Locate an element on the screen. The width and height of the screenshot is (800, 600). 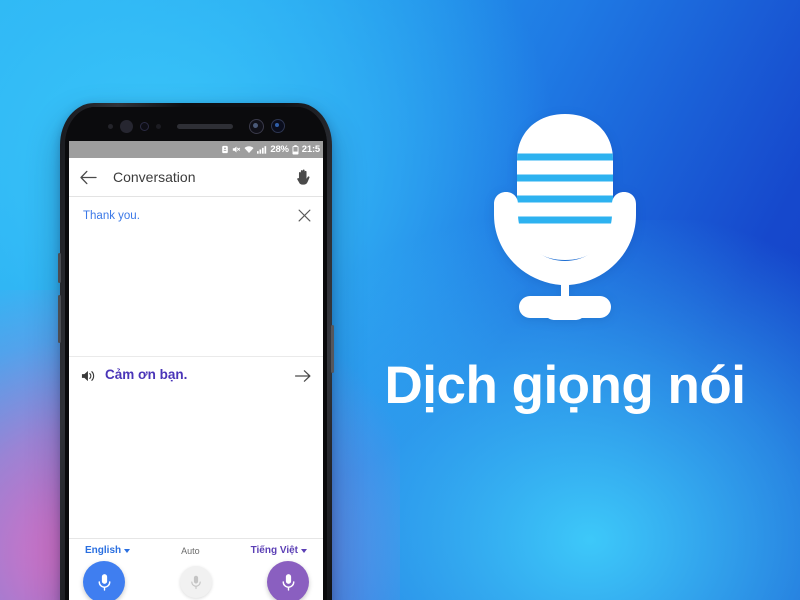
status-bar: 28% 21:5 is located at coordinates (196, 149).